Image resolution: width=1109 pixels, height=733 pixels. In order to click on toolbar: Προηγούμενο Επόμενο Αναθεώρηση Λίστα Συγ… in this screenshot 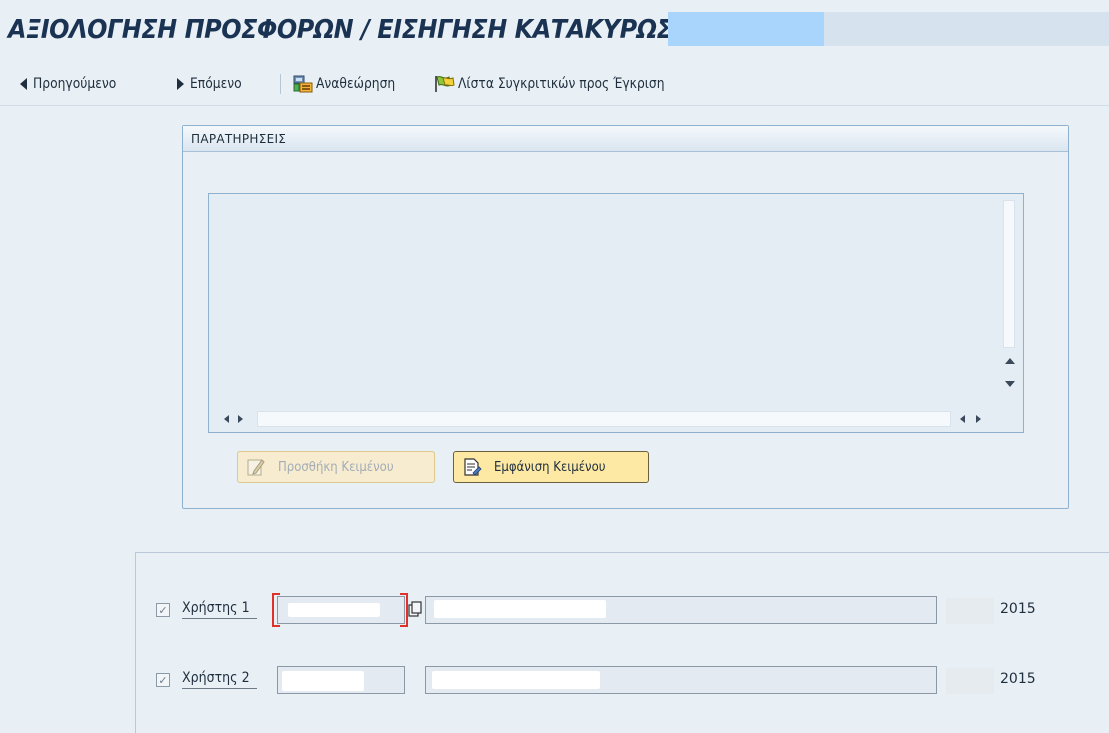, I will do `click(554, 83)`.